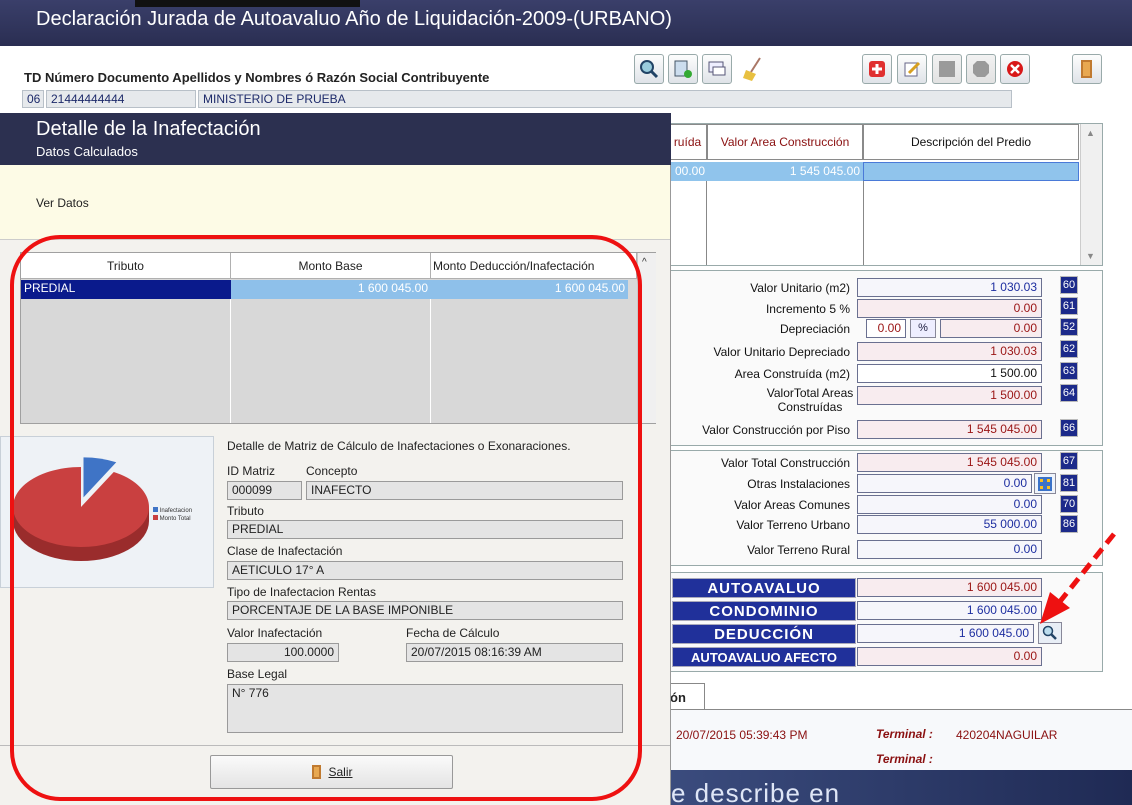 This screenshot has width=1132, height=805. What do you see at coordinates (107, 512) in the screenshot?
I see `pie-chart-panel: Inafectacion Monto Total` at bounding box center [107, 512].